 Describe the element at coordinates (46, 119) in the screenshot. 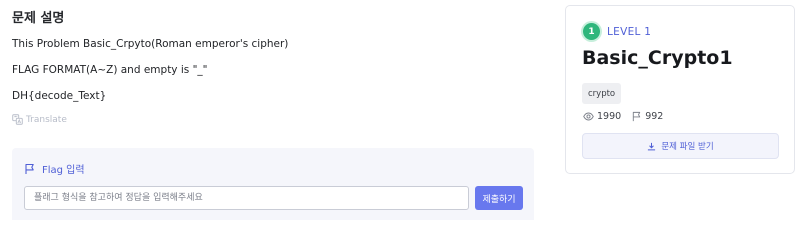

I see `translate-label: Translate` at that location.